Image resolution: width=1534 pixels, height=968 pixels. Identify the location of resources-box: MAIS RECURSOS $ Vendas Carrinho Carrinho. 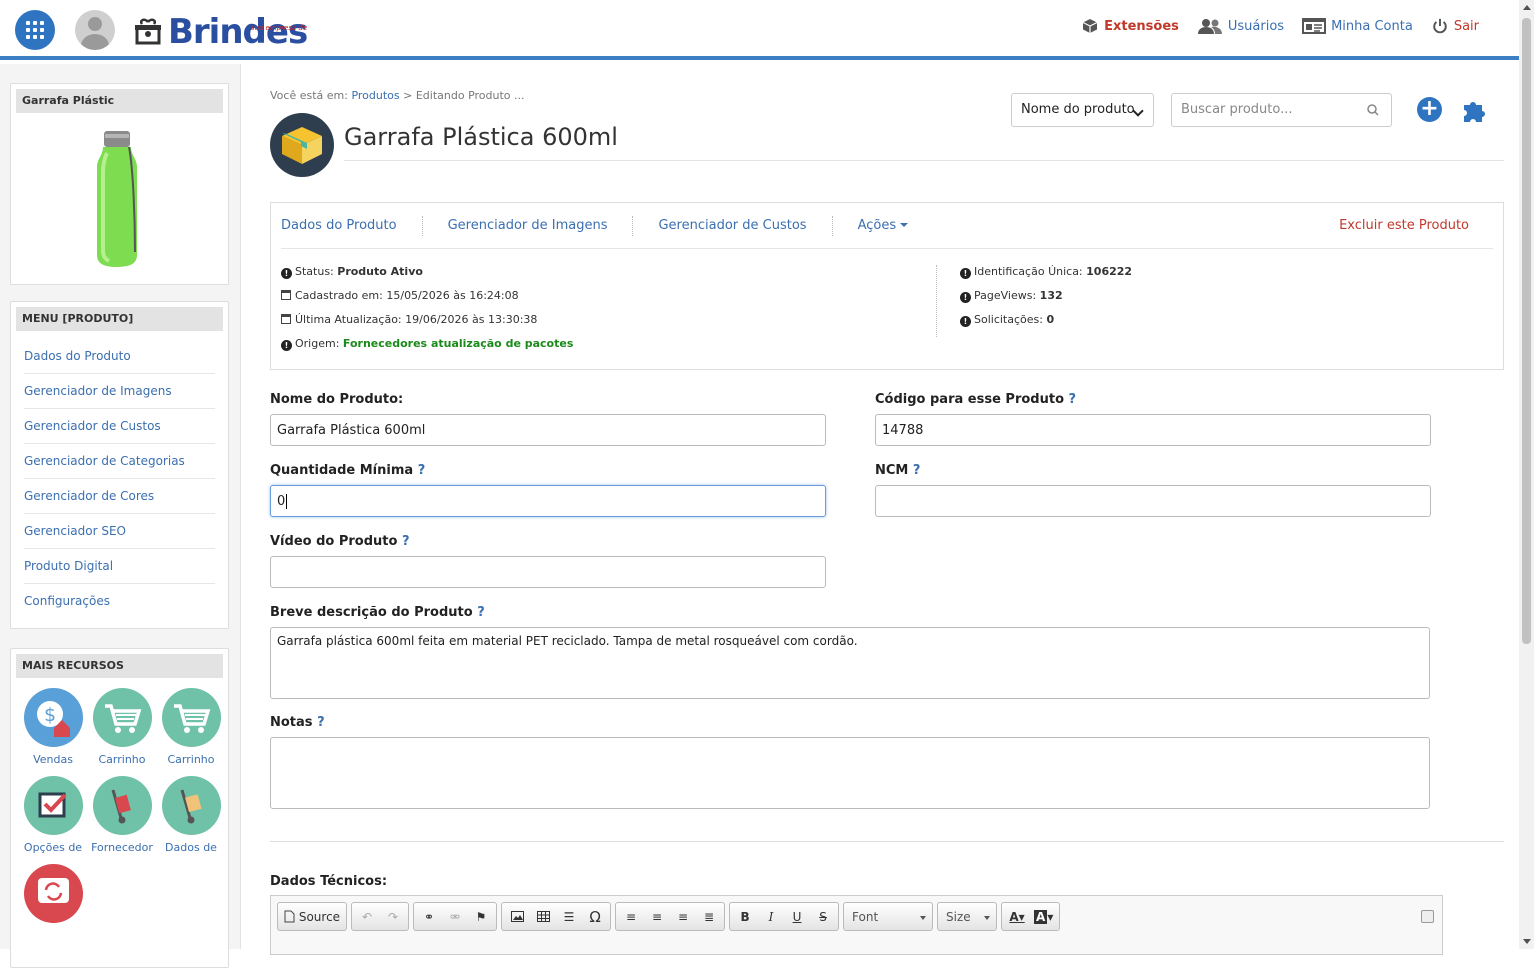
(119, 808).